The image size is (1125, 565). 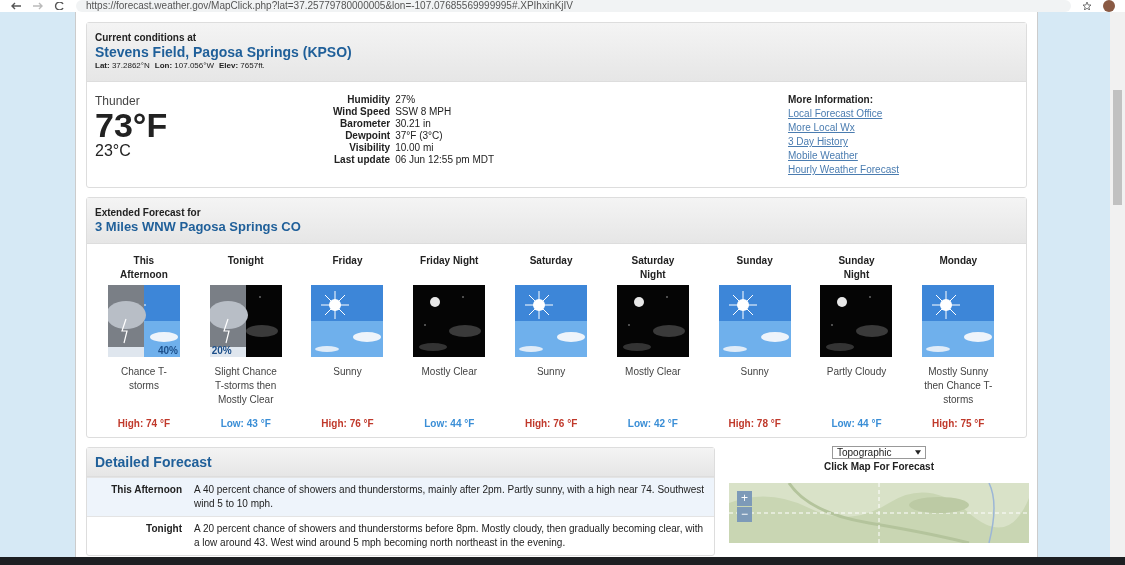 What do you see at coordinates (154, 462) in the screenshot?
I see `panel-heading: Detailed Forecast` at bounding box center [154, 462].